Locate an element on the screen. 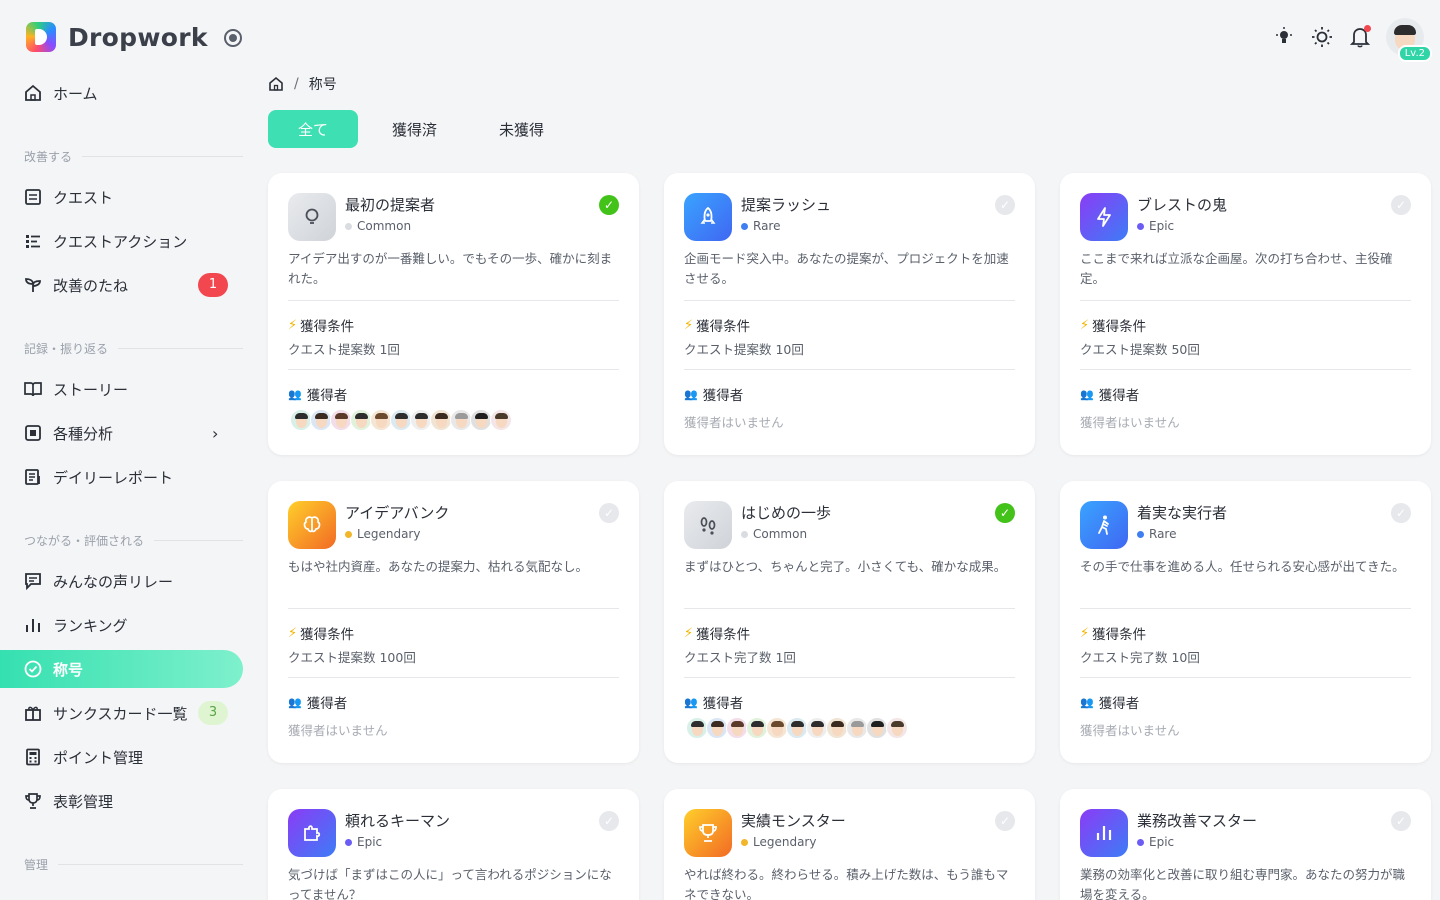 The height and width of the screenshot is (900, 1440). sidebar-item-daily-report: デイリーレポート is located at coordinates (121, 477).